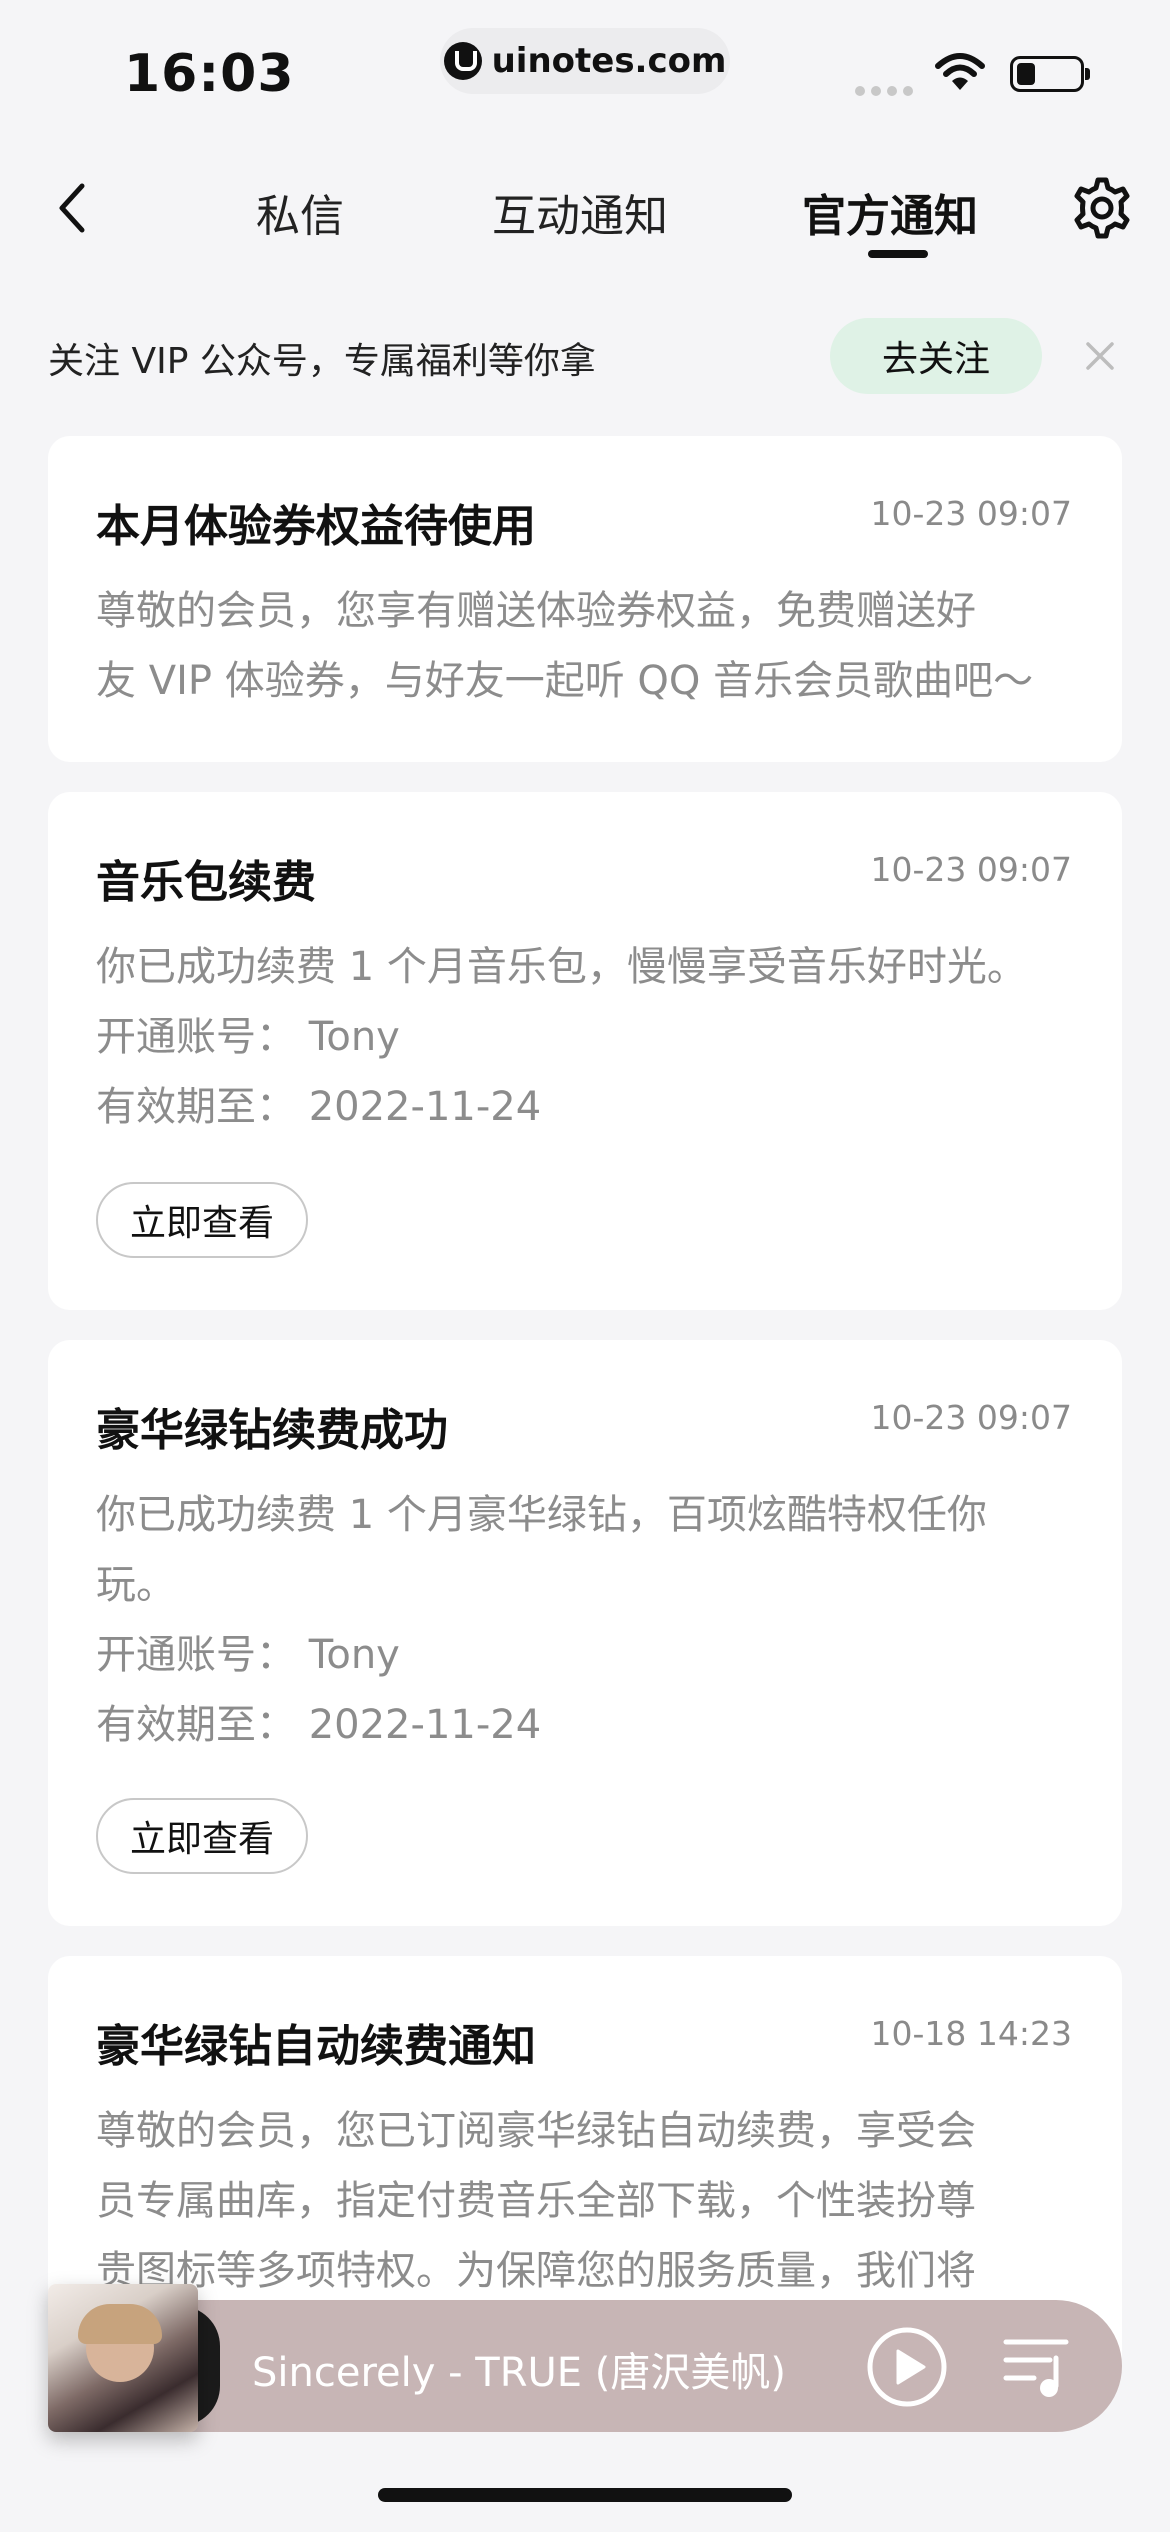 This screenshot has width=1170, height=2532. I want to click on status-bar: 16:03 uinotes.com, so click(585, 70).